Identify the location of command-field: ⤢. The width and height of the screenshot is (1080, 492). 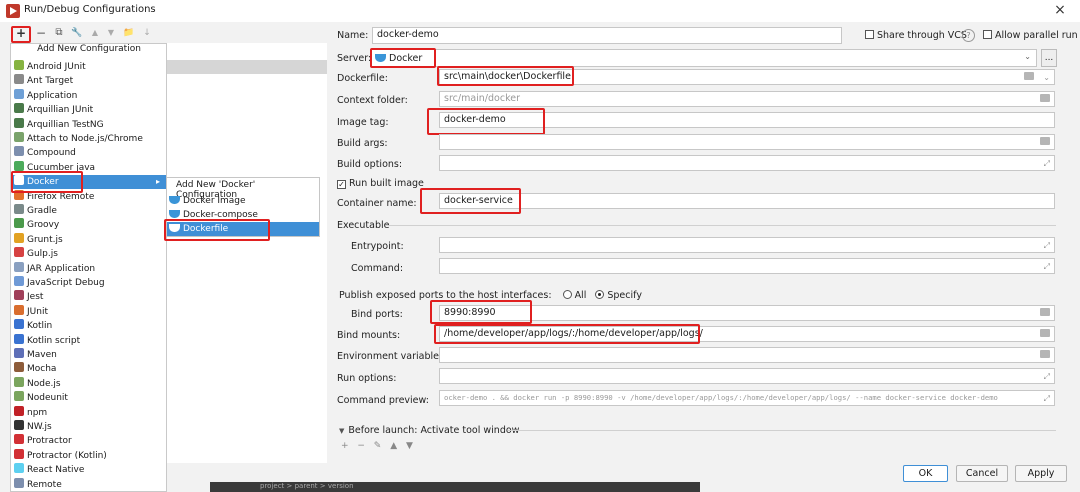
(747, 266).